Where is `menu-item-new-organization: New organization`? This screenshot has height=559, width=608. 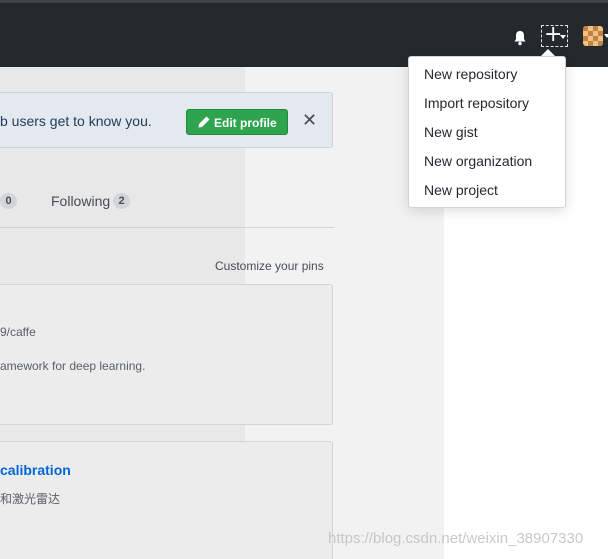
menu-item-new-organization: New organization is located at coordinates (487, 163).